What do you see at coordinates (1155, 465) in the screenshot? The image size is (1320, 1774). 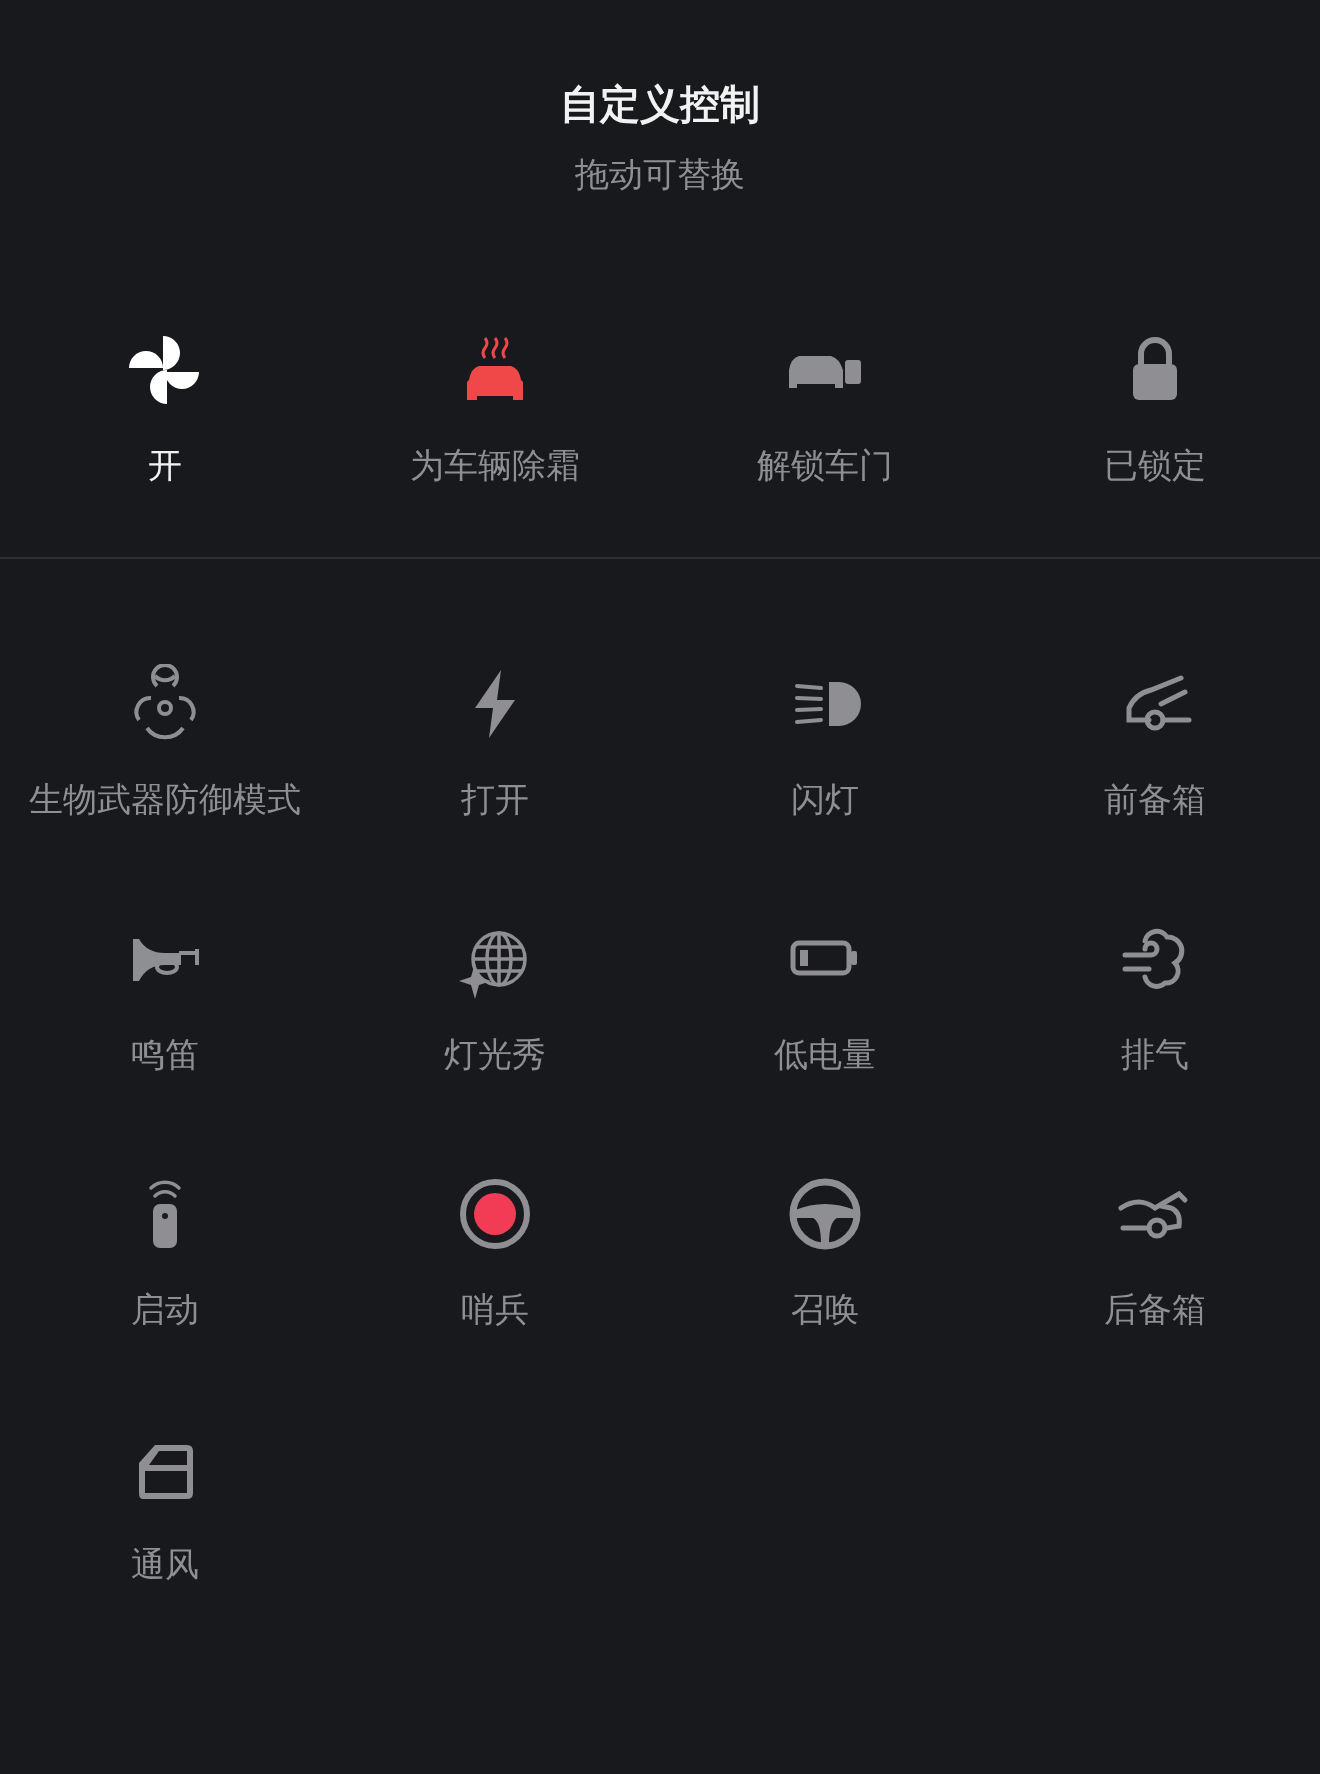 I see `control-label: 已锁定` at bounding box center [1155, 465].